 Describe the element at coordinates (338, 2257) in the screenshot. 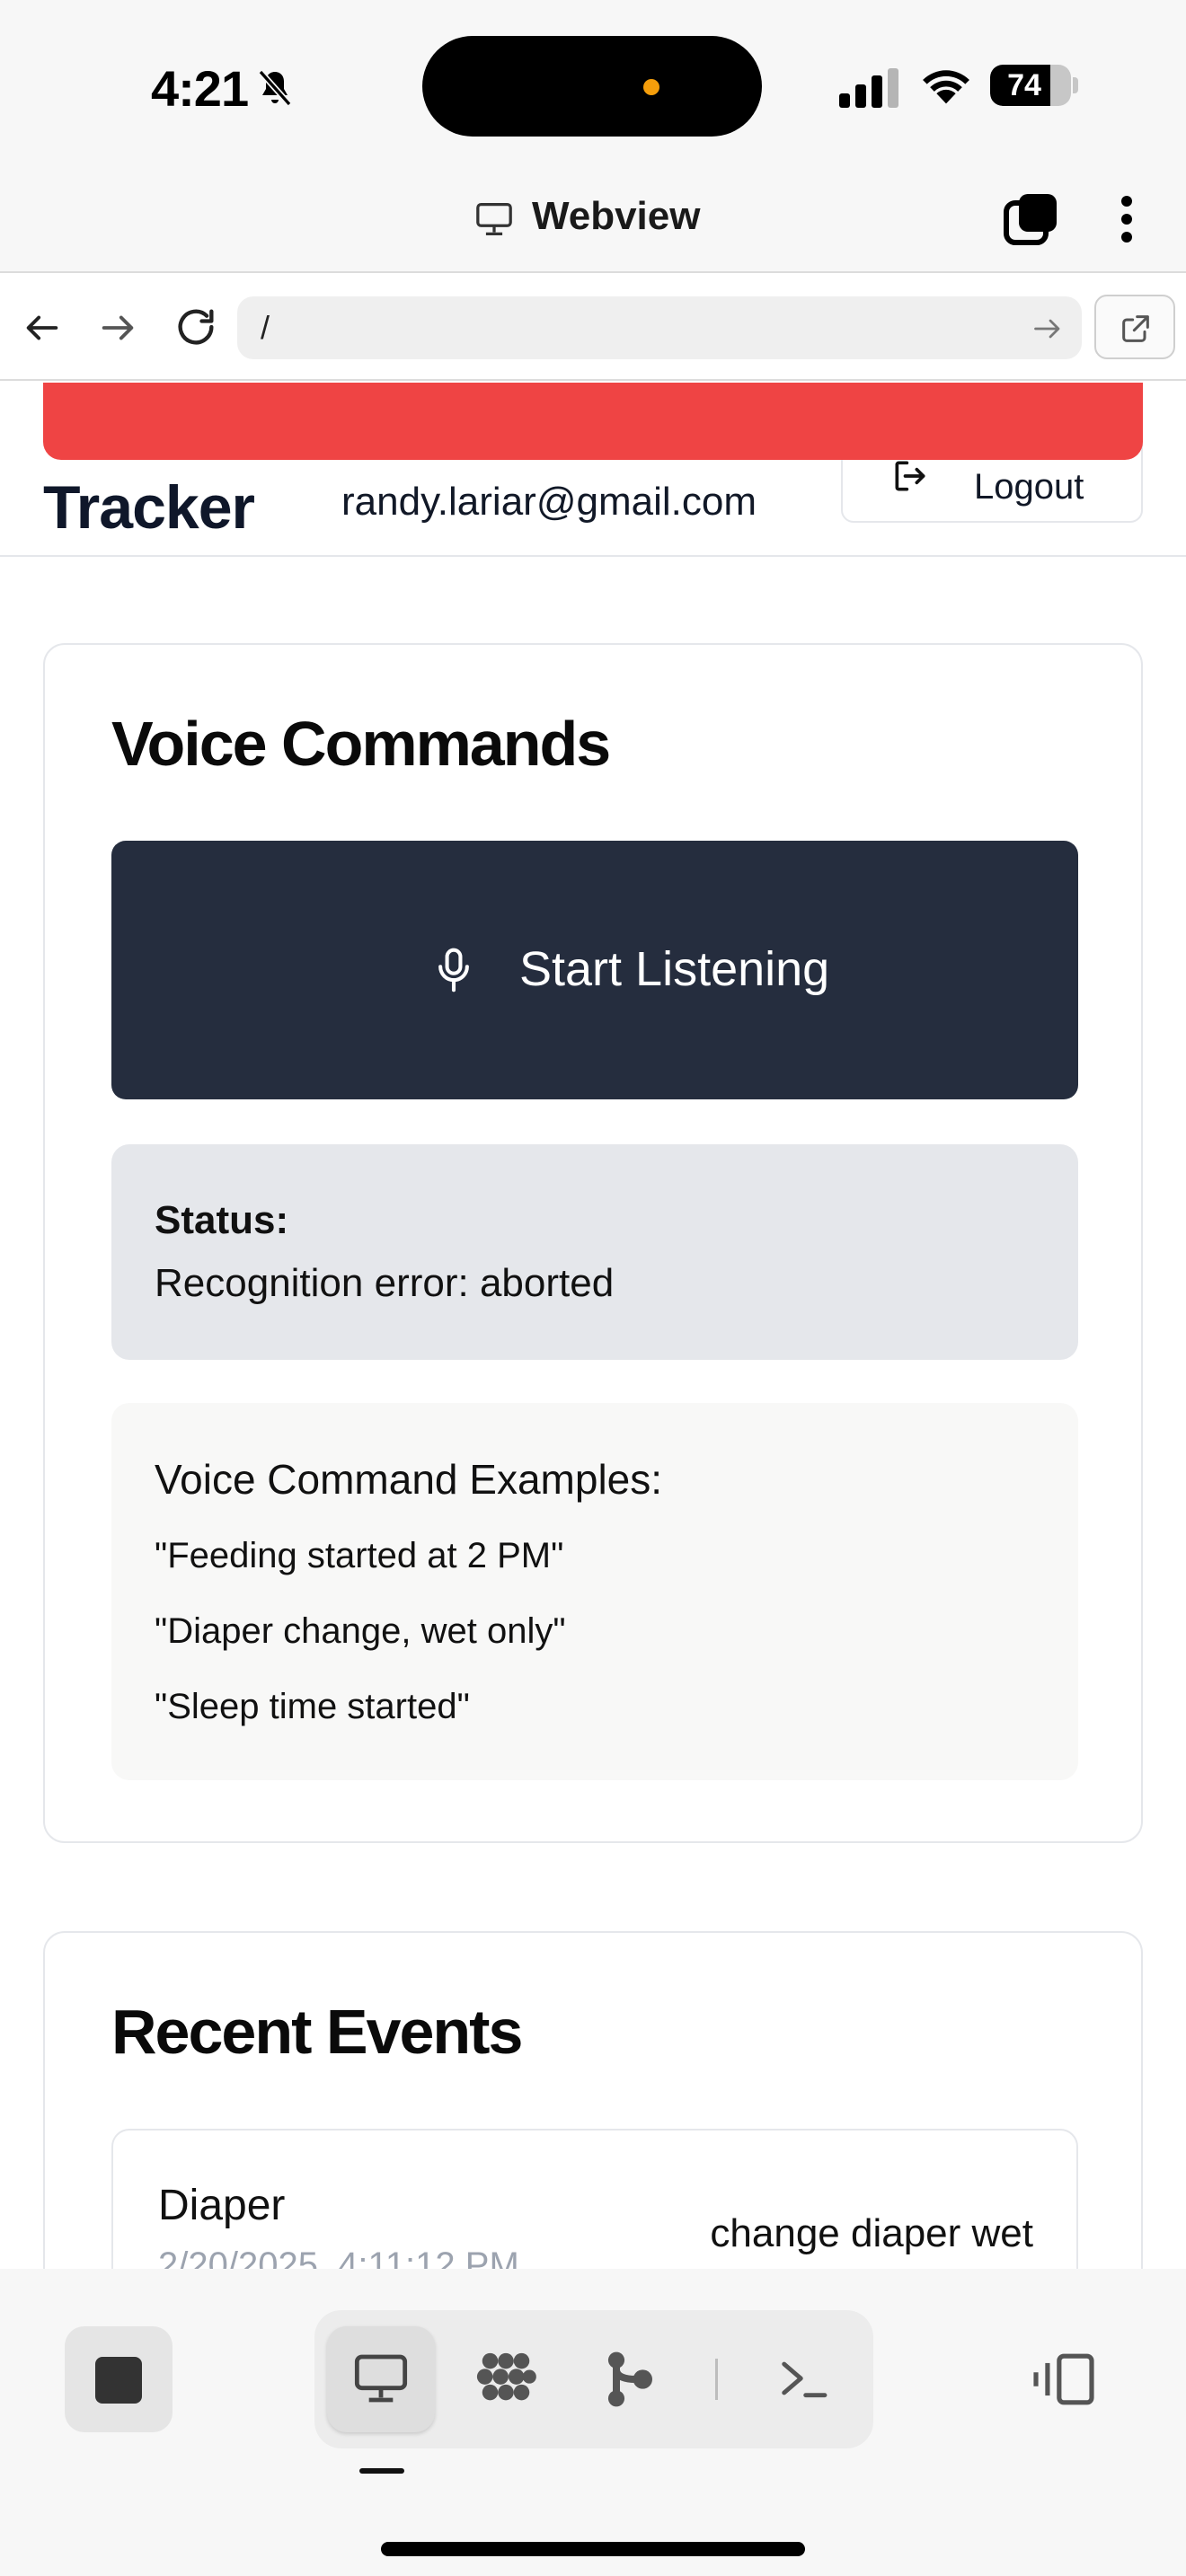

I see `event-timestamp: 2/20/2025, 4:11:12 PM` at that location.